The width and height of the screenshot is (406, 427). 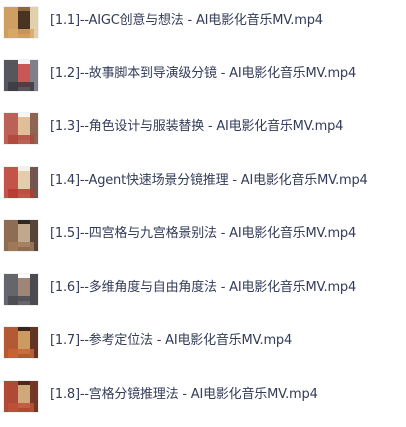 I want to click on list-item: [1.4]--Agent快速场景分镜推理 - AI电影化音乐MV.mp4, so click(x=203, y=188).